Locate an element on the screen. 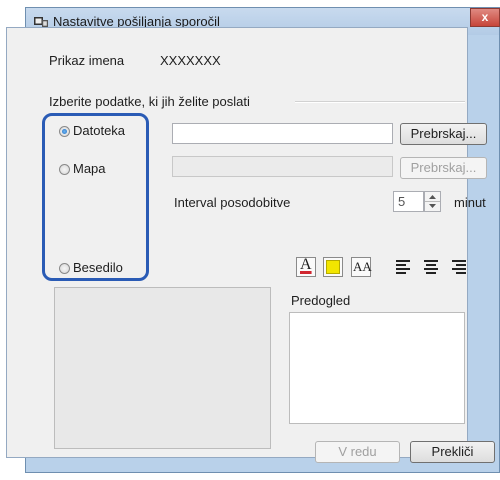  folder-path-input is located at coordinates (282, 166).